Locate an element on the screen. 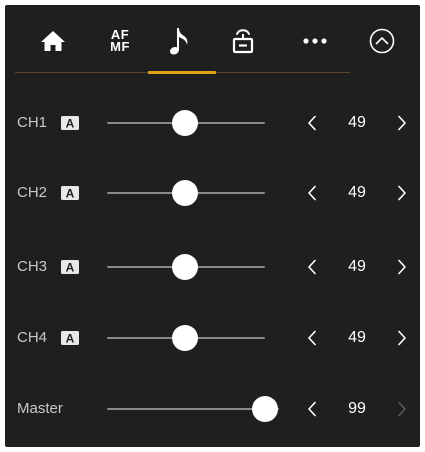  collapse-button is located at coordinates (382, 41).